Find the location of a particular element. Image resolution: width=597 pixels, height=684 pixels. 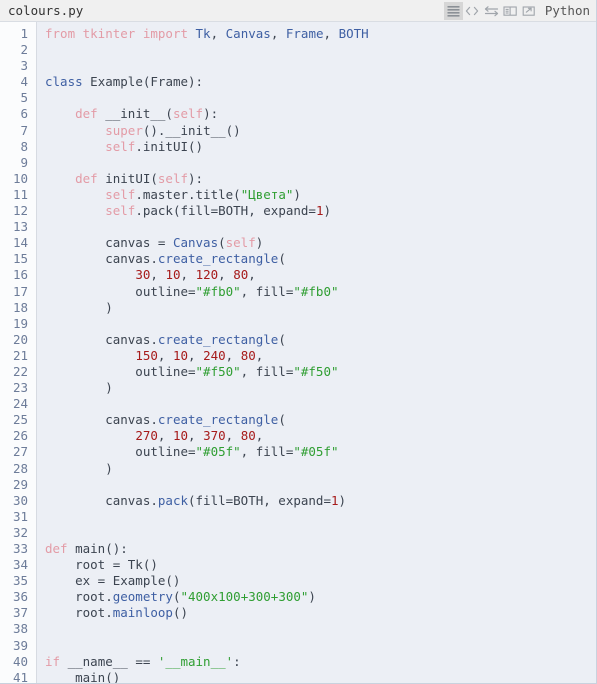

line-number: 41 is located at coordinates (20, 676).